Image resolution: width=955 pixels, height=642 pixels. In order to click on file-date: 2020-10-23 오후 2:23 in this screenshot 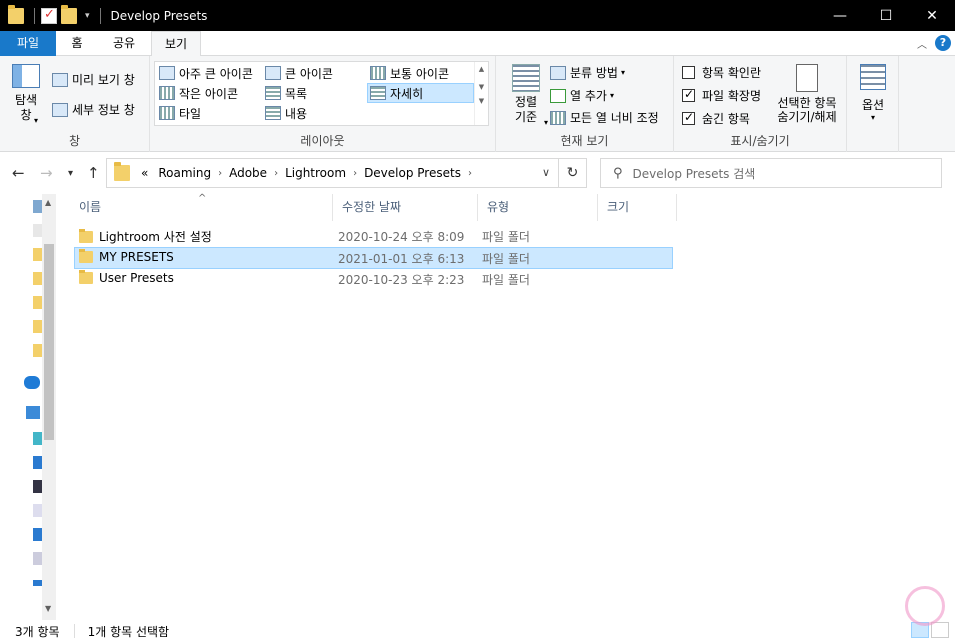, I will do `click(401, 280)`.